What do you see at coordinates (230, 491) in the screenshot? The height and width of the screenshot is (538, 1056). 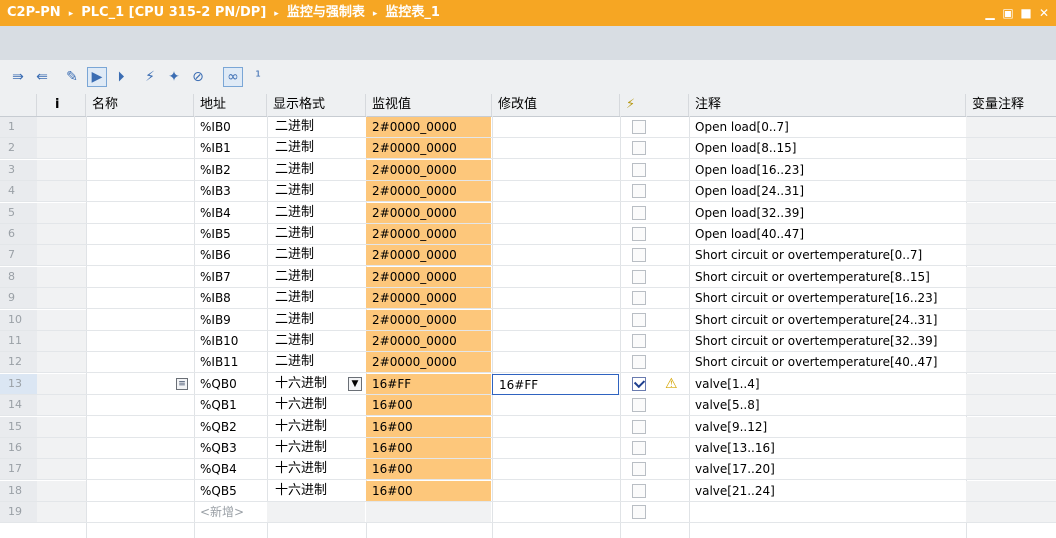 I see `address-cell: %QB5` at bounding box center [230, 491].